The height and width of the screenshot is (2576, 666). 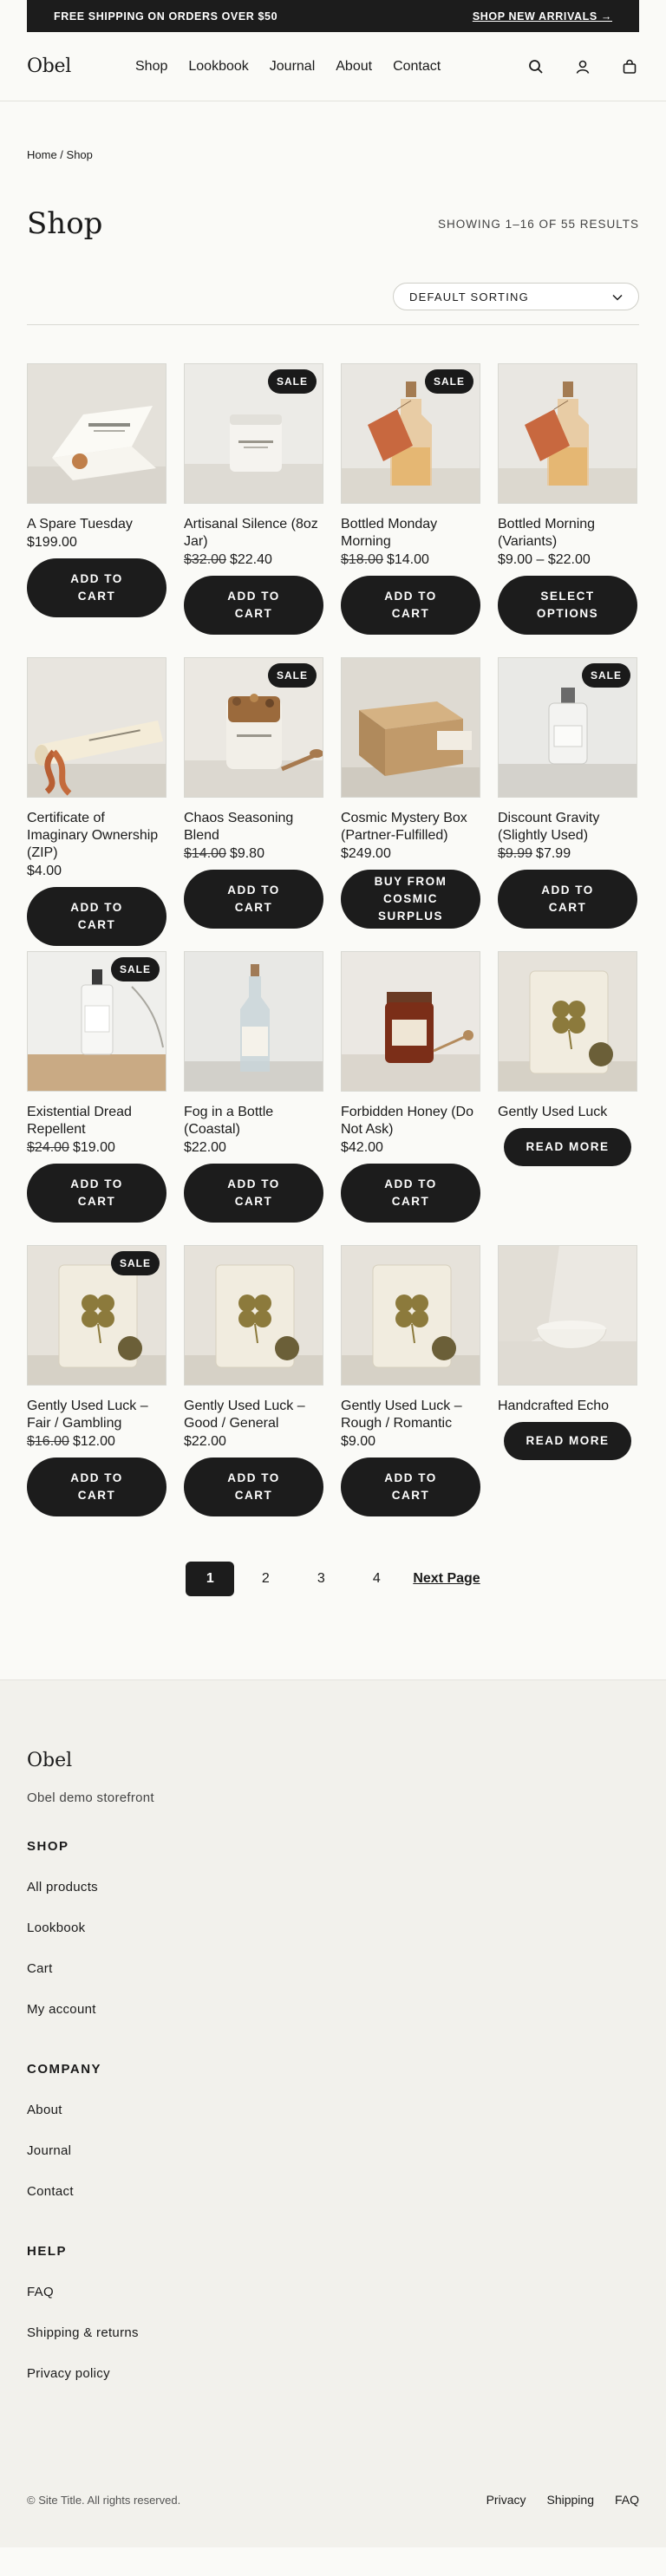 I want to click on product-name: Gently Used Luck, so click(x=567, y=1112).